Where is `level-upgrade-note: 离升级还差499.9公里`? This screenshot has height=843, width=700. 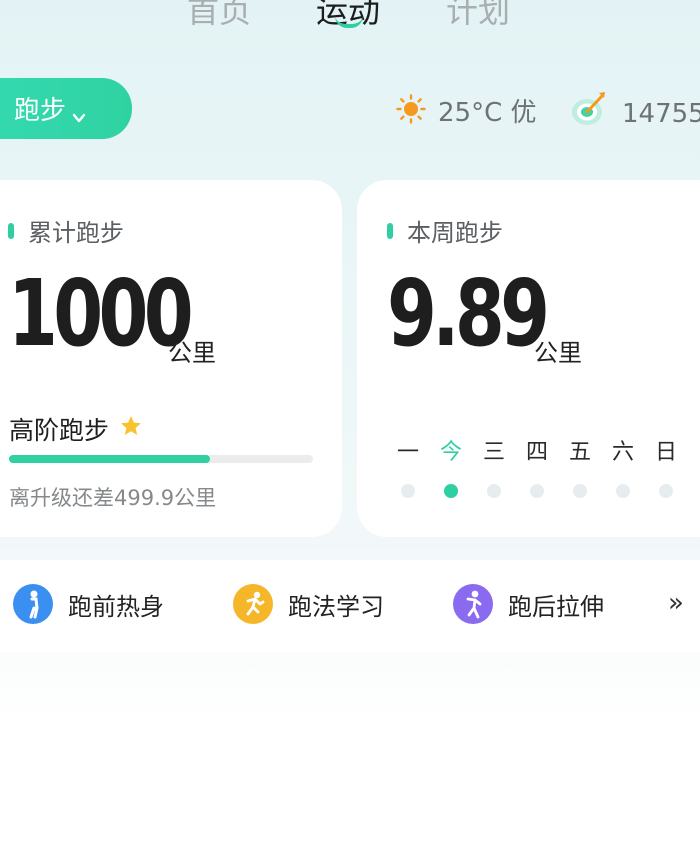
level-upgrade-note: 离升级还差499.9公里 is located at coordinates (113, 498).